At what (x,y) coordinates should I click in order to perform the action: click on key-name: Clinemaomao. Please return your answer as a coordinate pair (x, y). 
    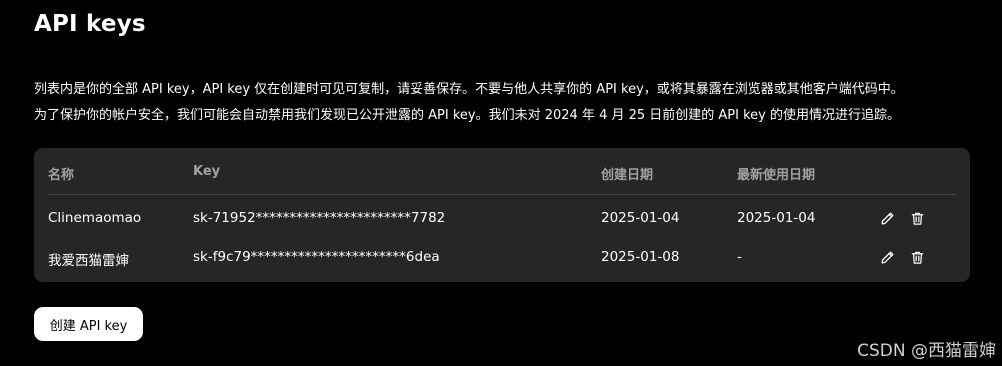
    Looking at the image, I should click on (95, 218).